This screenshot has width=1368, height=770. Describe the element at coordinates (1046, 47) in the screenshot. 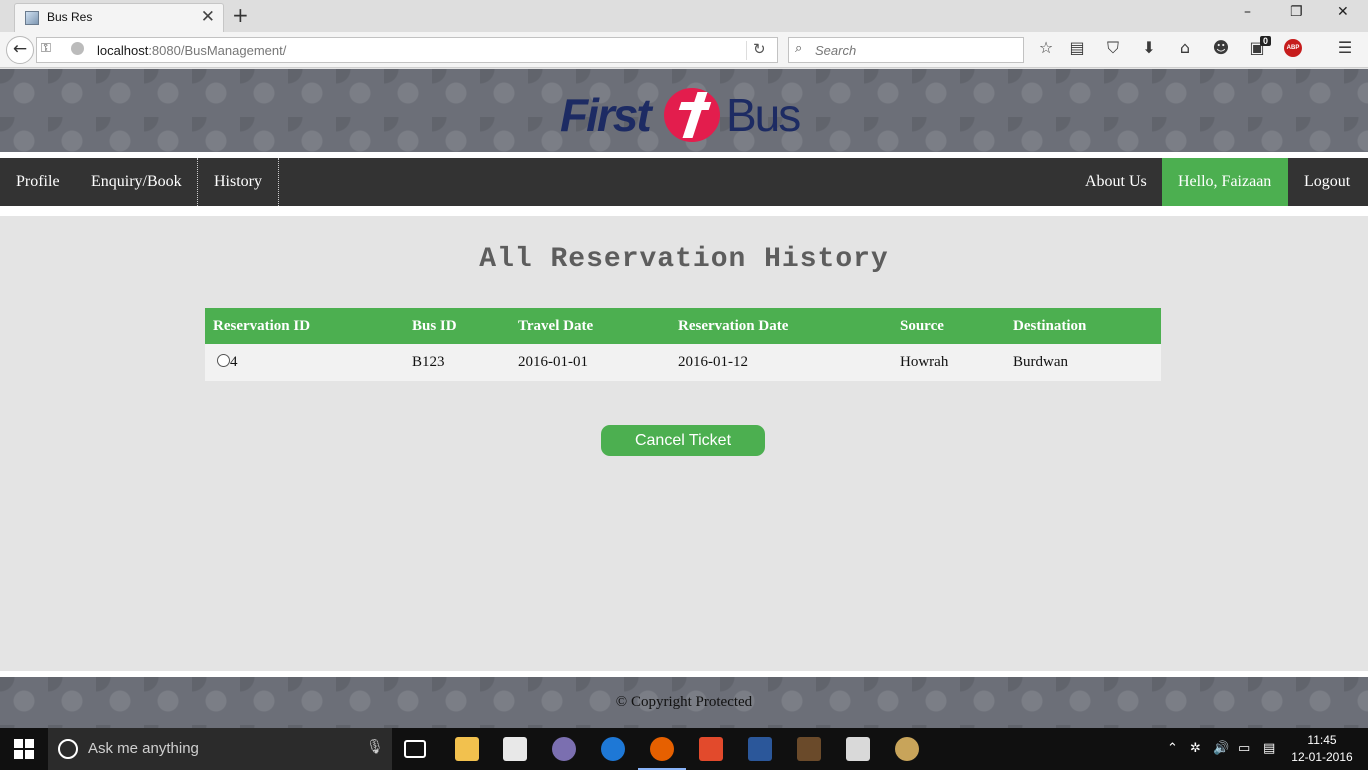

I see `star-icon: ☆` at that location.